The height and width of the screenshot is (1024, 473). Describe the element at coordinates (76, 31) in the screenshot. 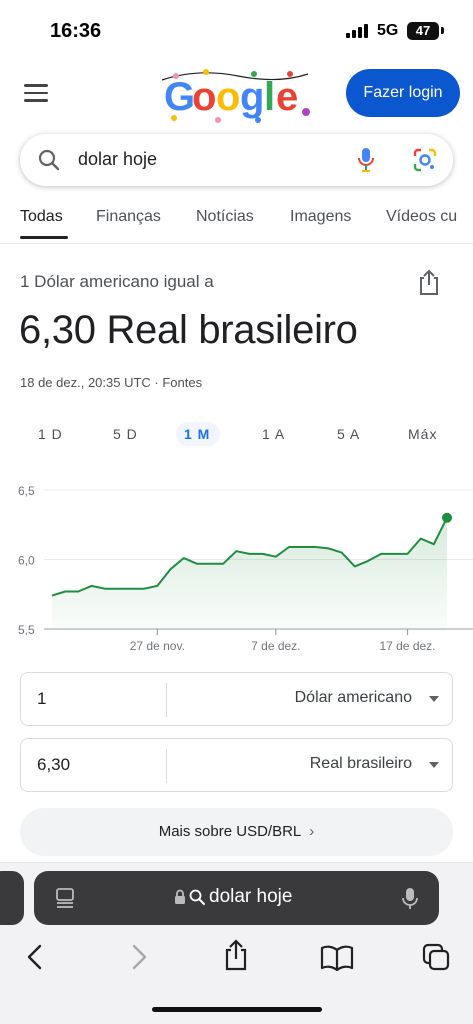

I see `clock: 16:36` at that location.